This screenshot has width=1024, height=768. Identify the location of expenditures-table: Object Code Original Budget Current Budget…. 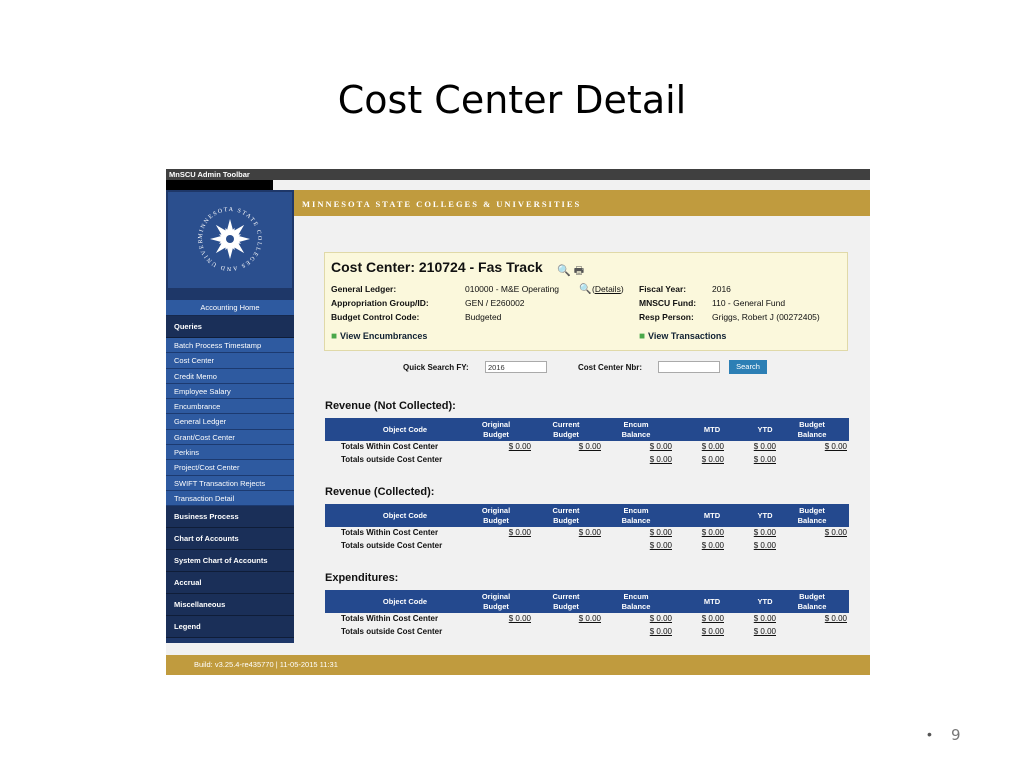
(587, 614).